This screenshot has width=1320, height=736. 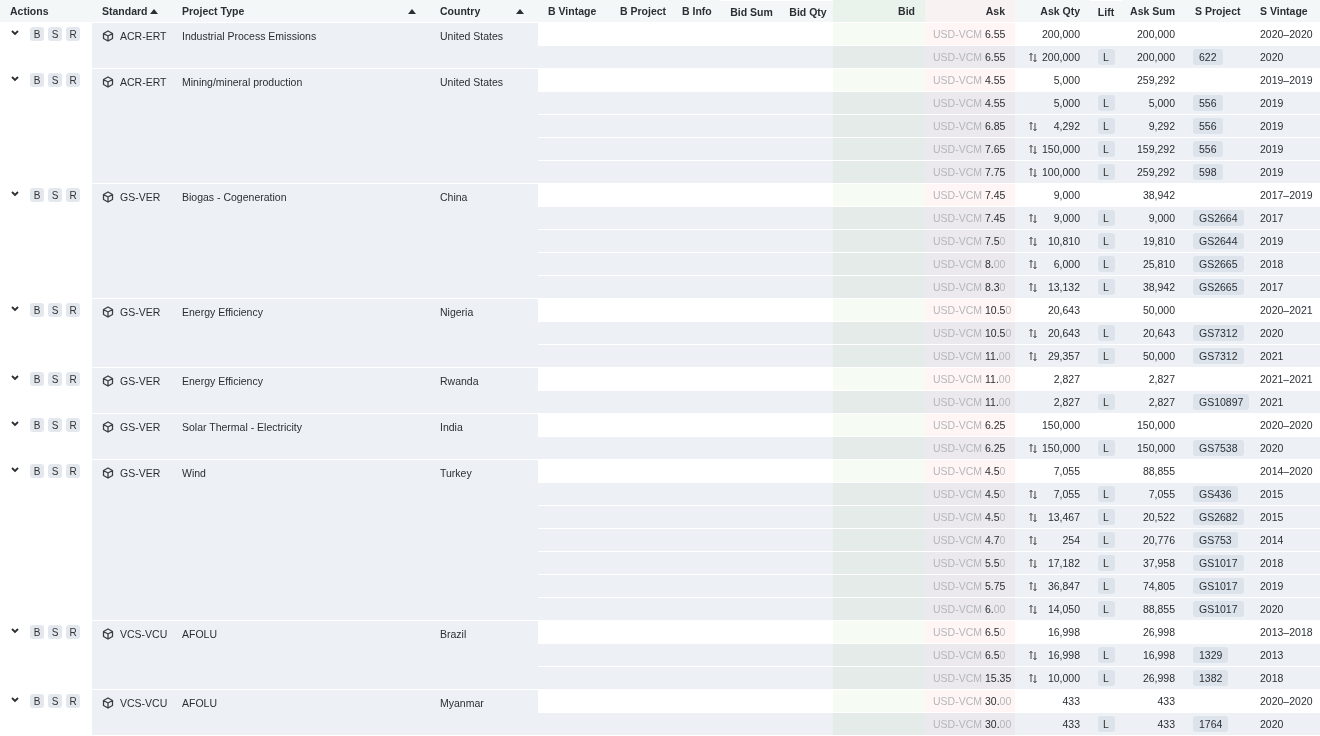 I want to click on column-header: S Project, so click(x=1217, y=11).